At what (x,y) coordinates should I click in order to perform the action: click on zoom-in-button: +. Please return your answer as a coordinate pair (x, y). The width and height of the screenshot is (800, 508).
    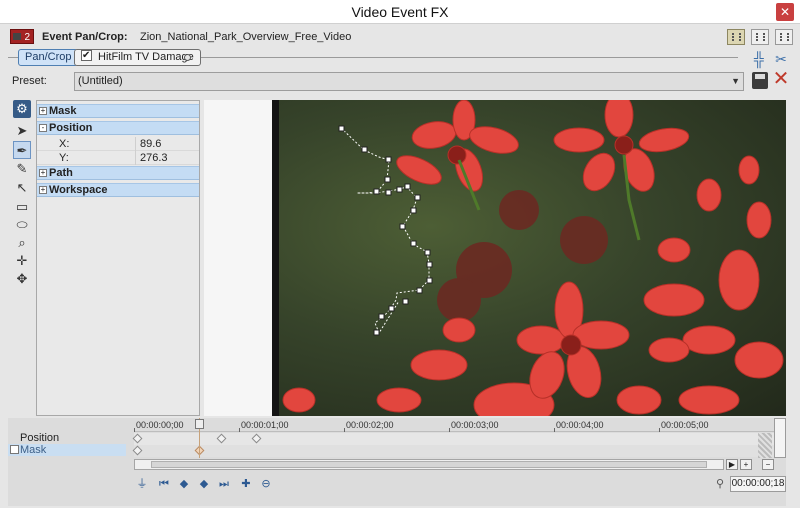
    Looking at the image, I should click on (746, 464).